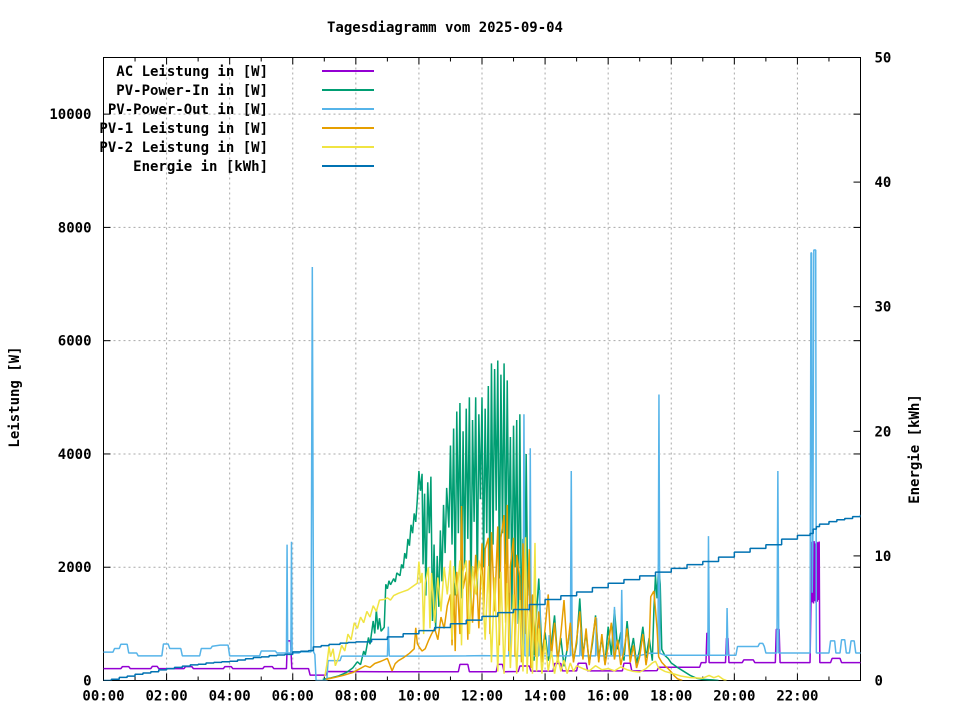 This screenshot has width=960, height=720. Describe the element at coordinates (883, 183) in the screenshot. I see `y-right-tick-label: 40` at that location.